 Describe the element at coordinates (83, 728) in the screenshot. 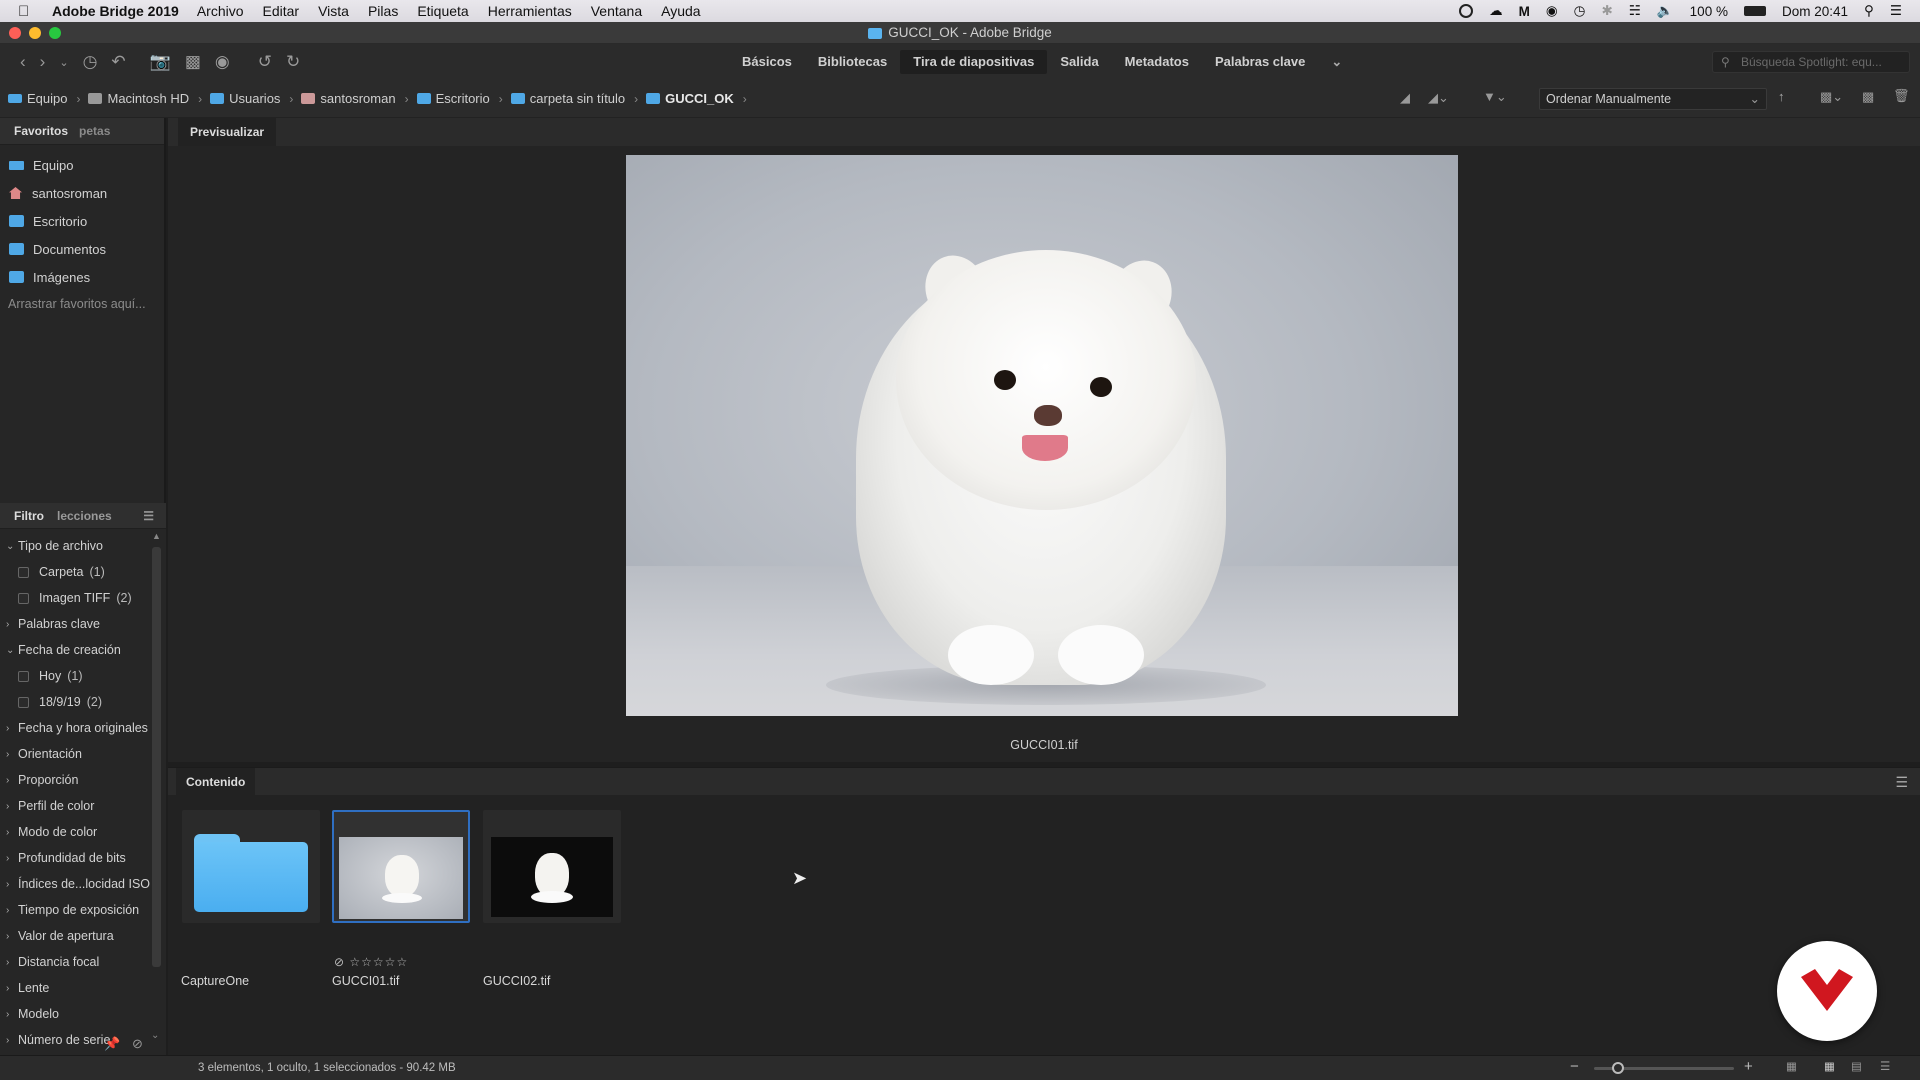

I see `filter-category: › Fecha y hora originales` at that location.